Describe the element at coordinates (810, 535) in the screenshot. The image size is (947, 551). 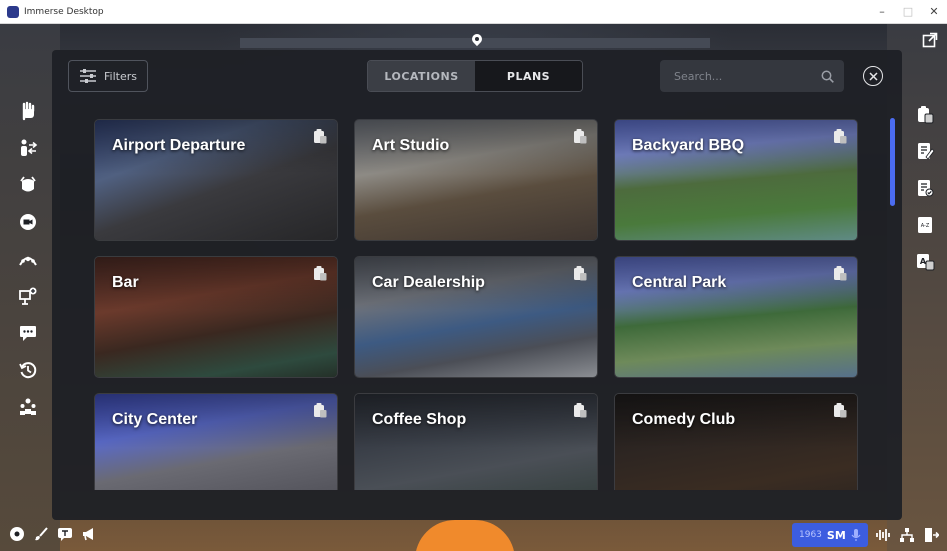
I see `status-count: 1963` at that location.